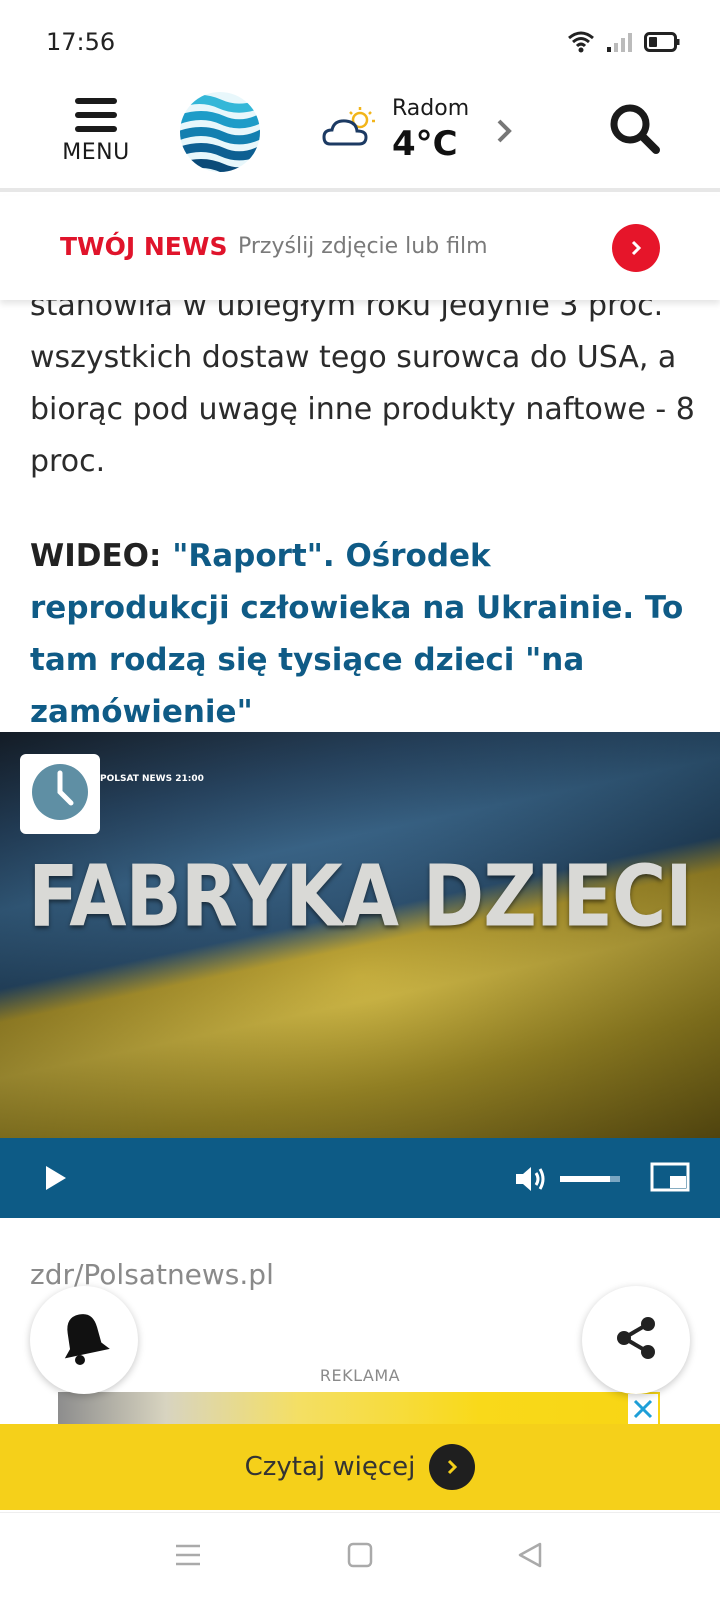  Describe the element at coordinates (188, 1557) in the screenshot. I see `nav-menu-icon` at that location.